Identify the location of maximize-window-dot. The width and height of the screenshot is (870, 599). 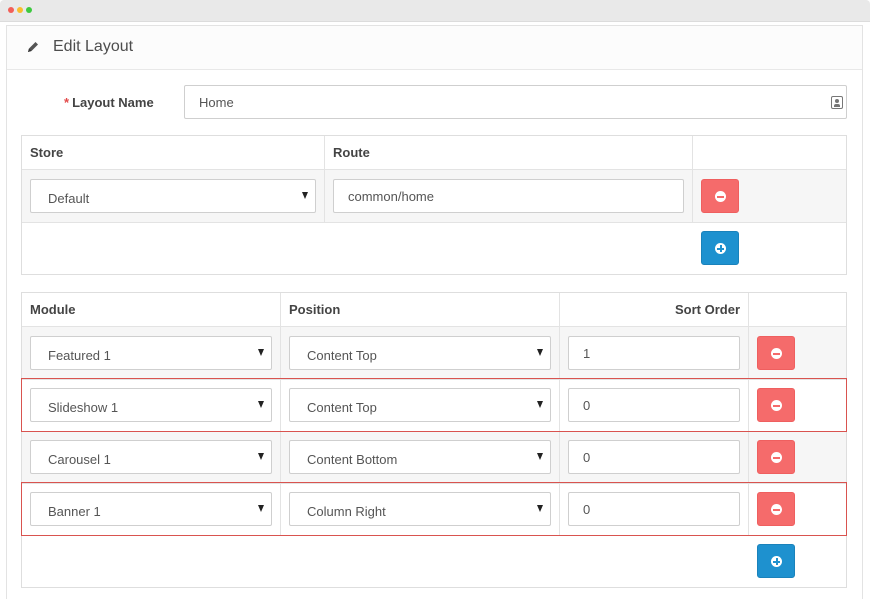
(29, 10).